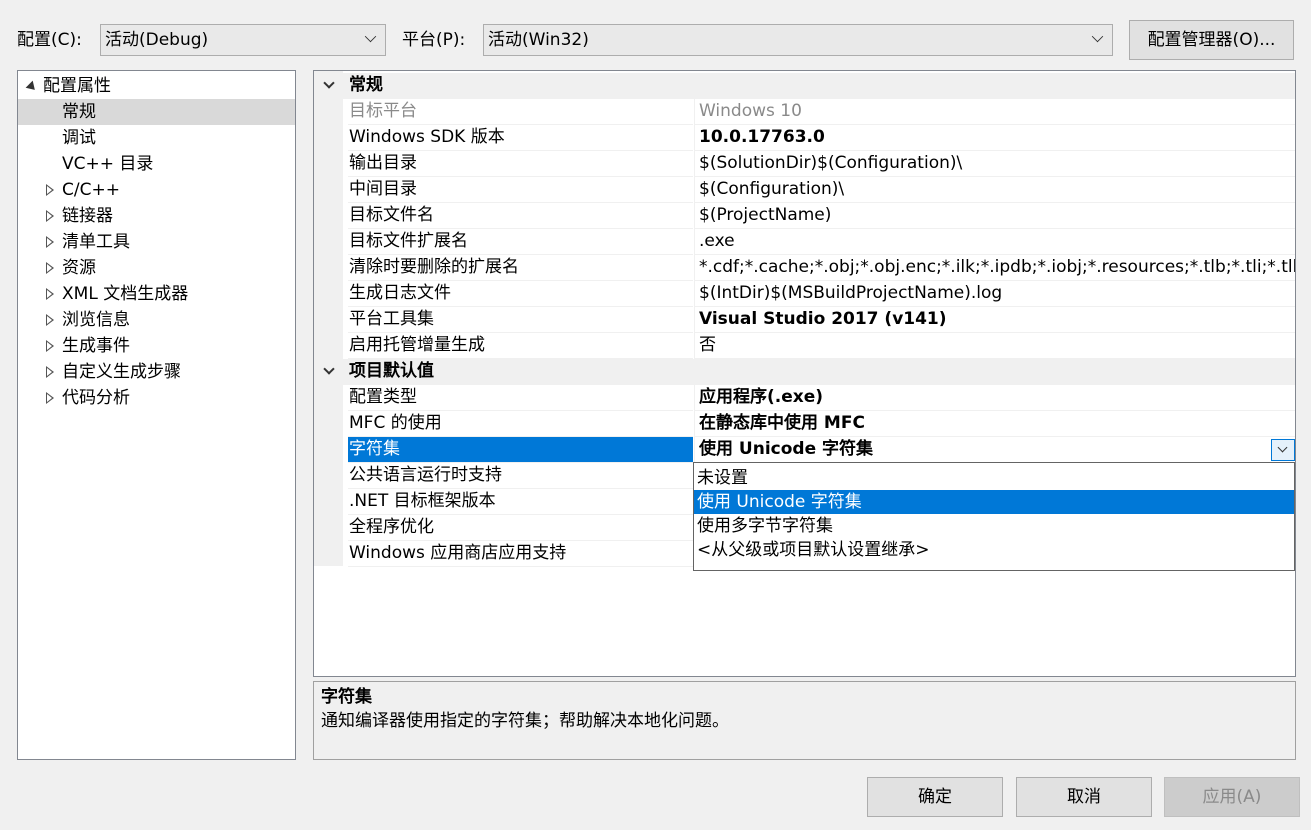 The height and width of the screenshot is (830, 1311). Describe the element at coordinates (520, 476) in the screenshot. I see `prop-name: 公共语言运行时支持` at that location.